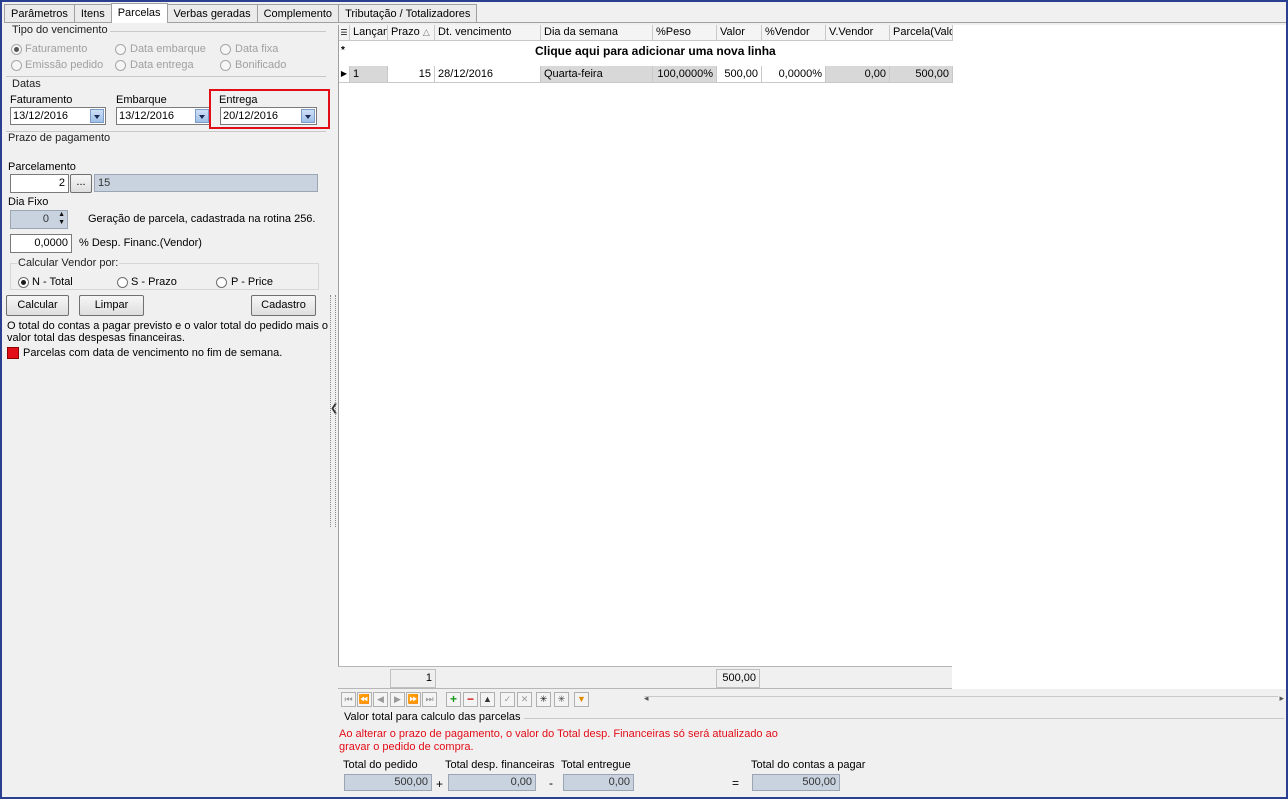 The image size is (1288, 799). I want to click on plus-operator: +, so click(440, 784).